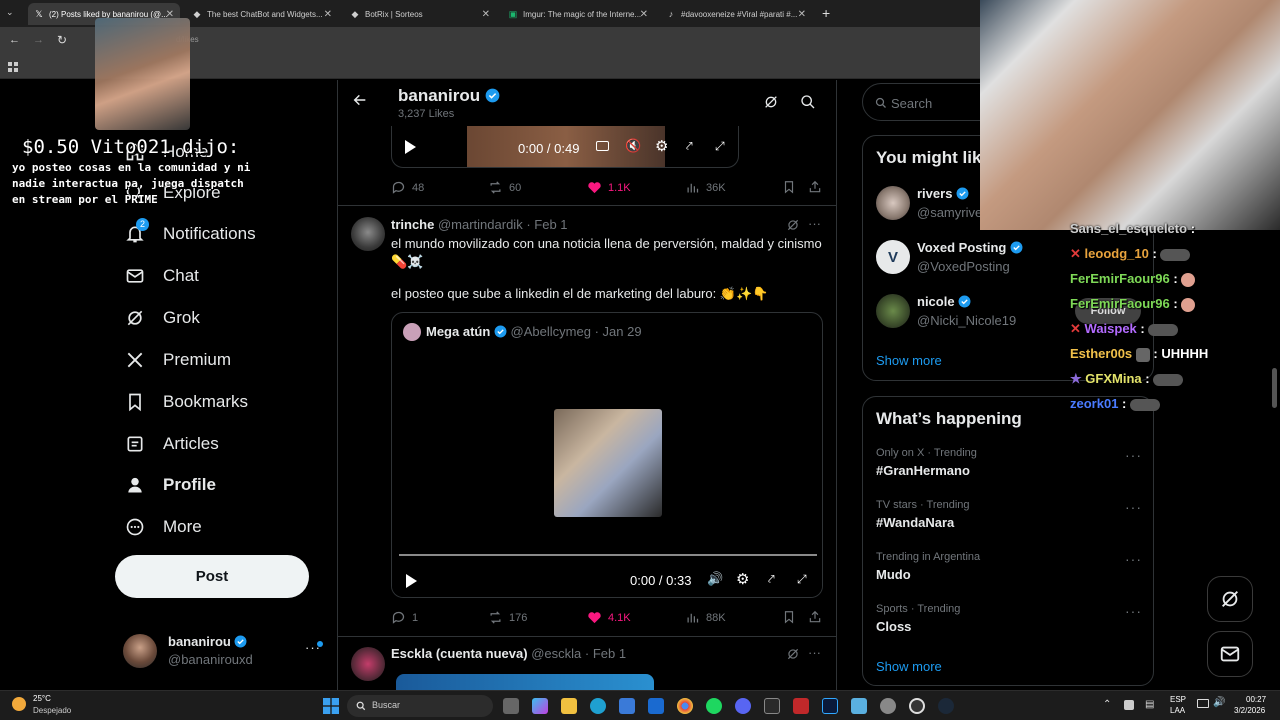 The height and width of the screenshot is (720, 1280). What do you see at coordinates (1203, 703) in the screenshot?
I see `monitor-icon` at bounding box center [1203, 703].